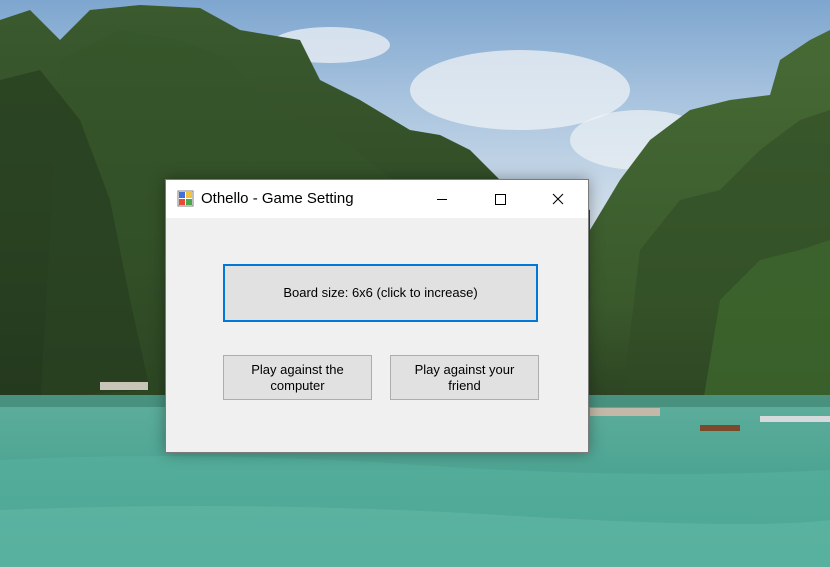 The height and width of the screenshot is (567, 830). I want to click on close-button, so click(558, 199).